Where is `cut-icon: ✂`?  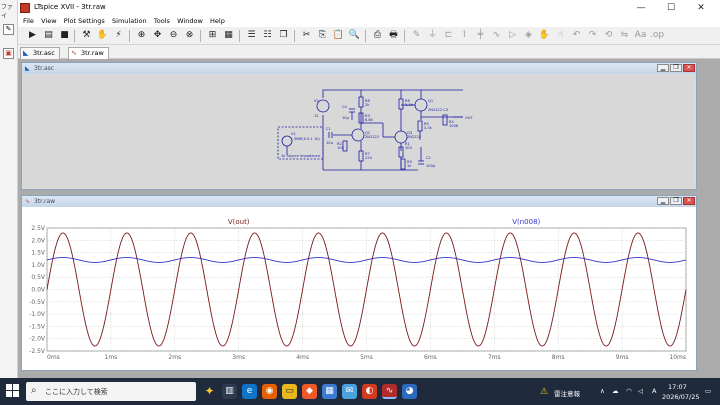
cut-icon: ✂ is located at coordinates (306, 35).